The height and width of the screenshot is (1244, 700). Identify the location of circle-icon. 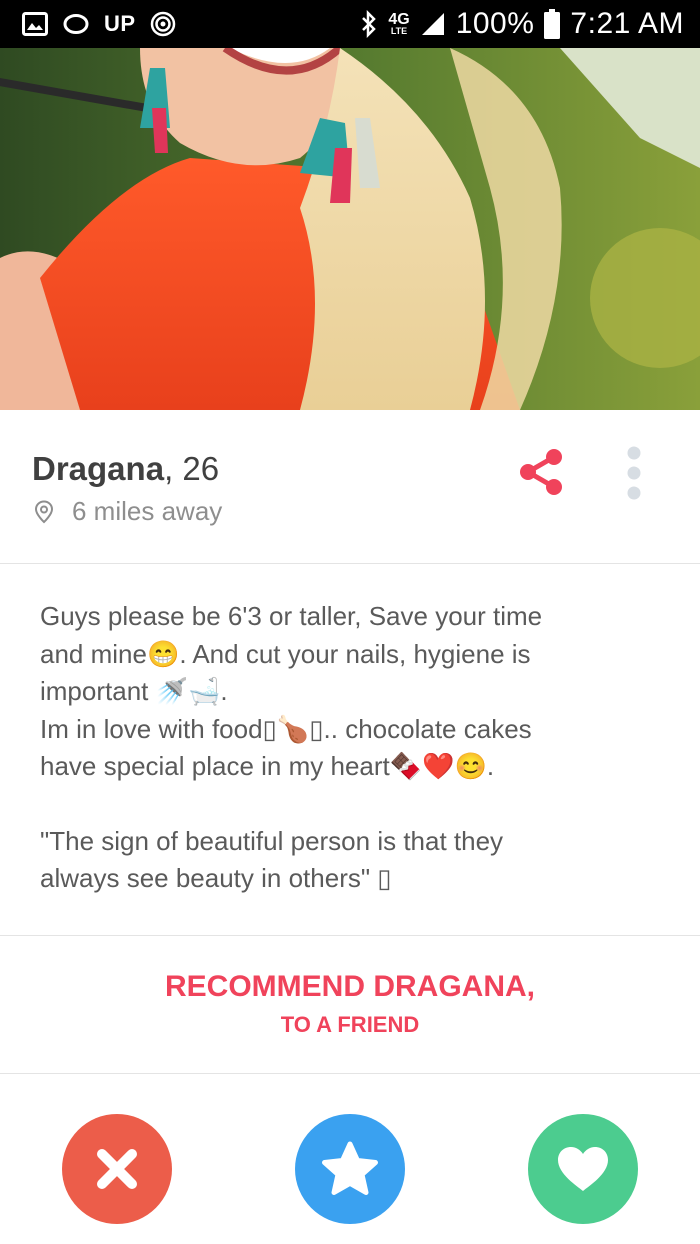
(76, 24).